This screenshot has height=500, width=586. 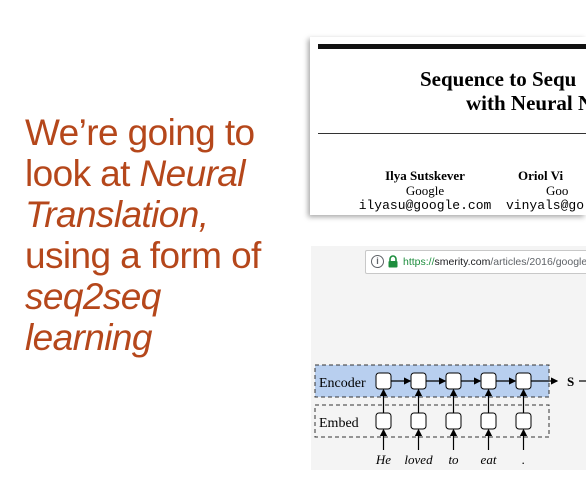 I want to click on seq2seq-diagram: Encoder Embed S He loved to eat ., so click(x=450, y=415).